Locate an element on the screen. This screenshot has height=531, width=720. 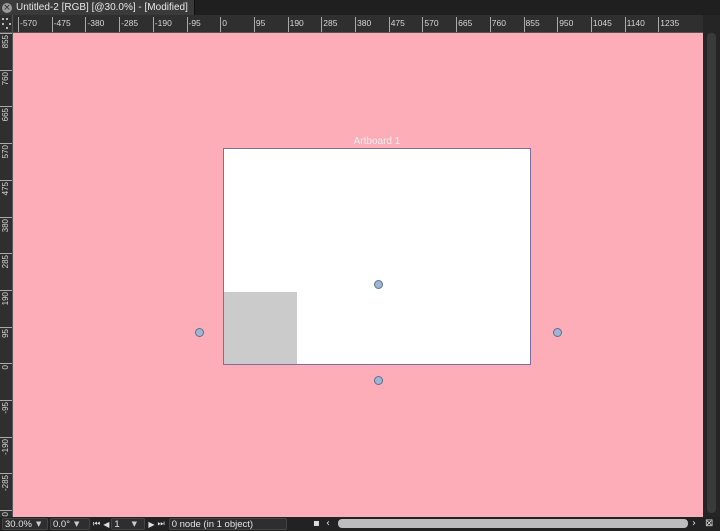
close-icon: × is located at coordinates (7, 7).